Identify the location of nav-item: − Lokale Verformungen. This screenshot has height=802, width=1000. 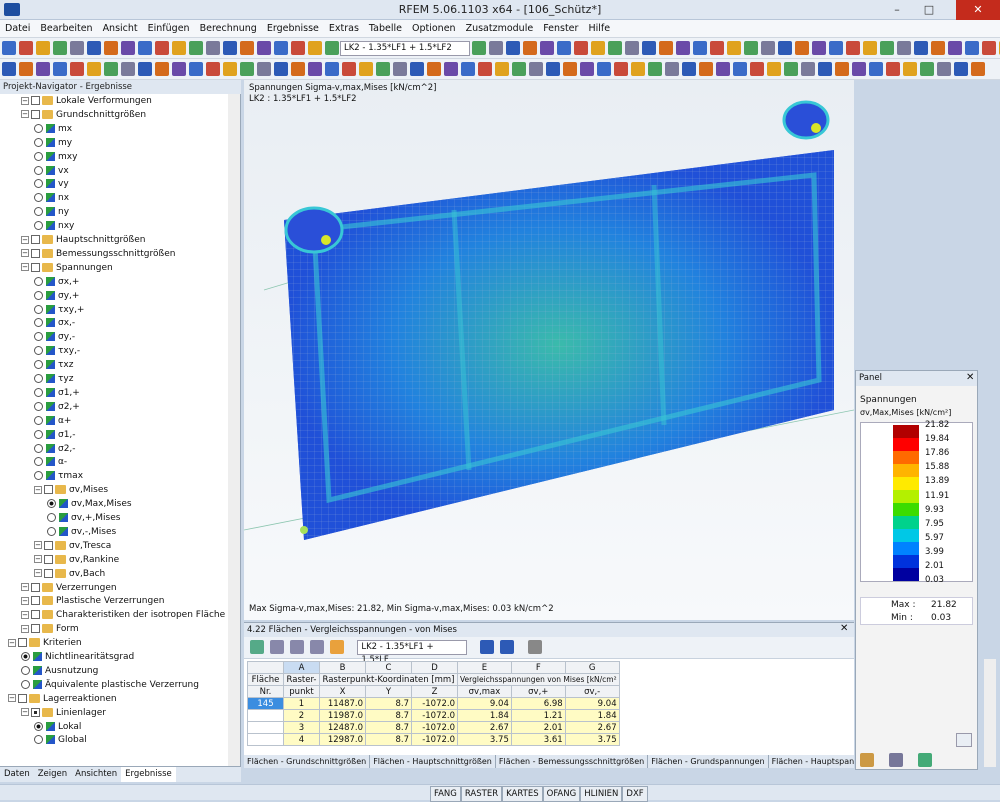
(86, 101).